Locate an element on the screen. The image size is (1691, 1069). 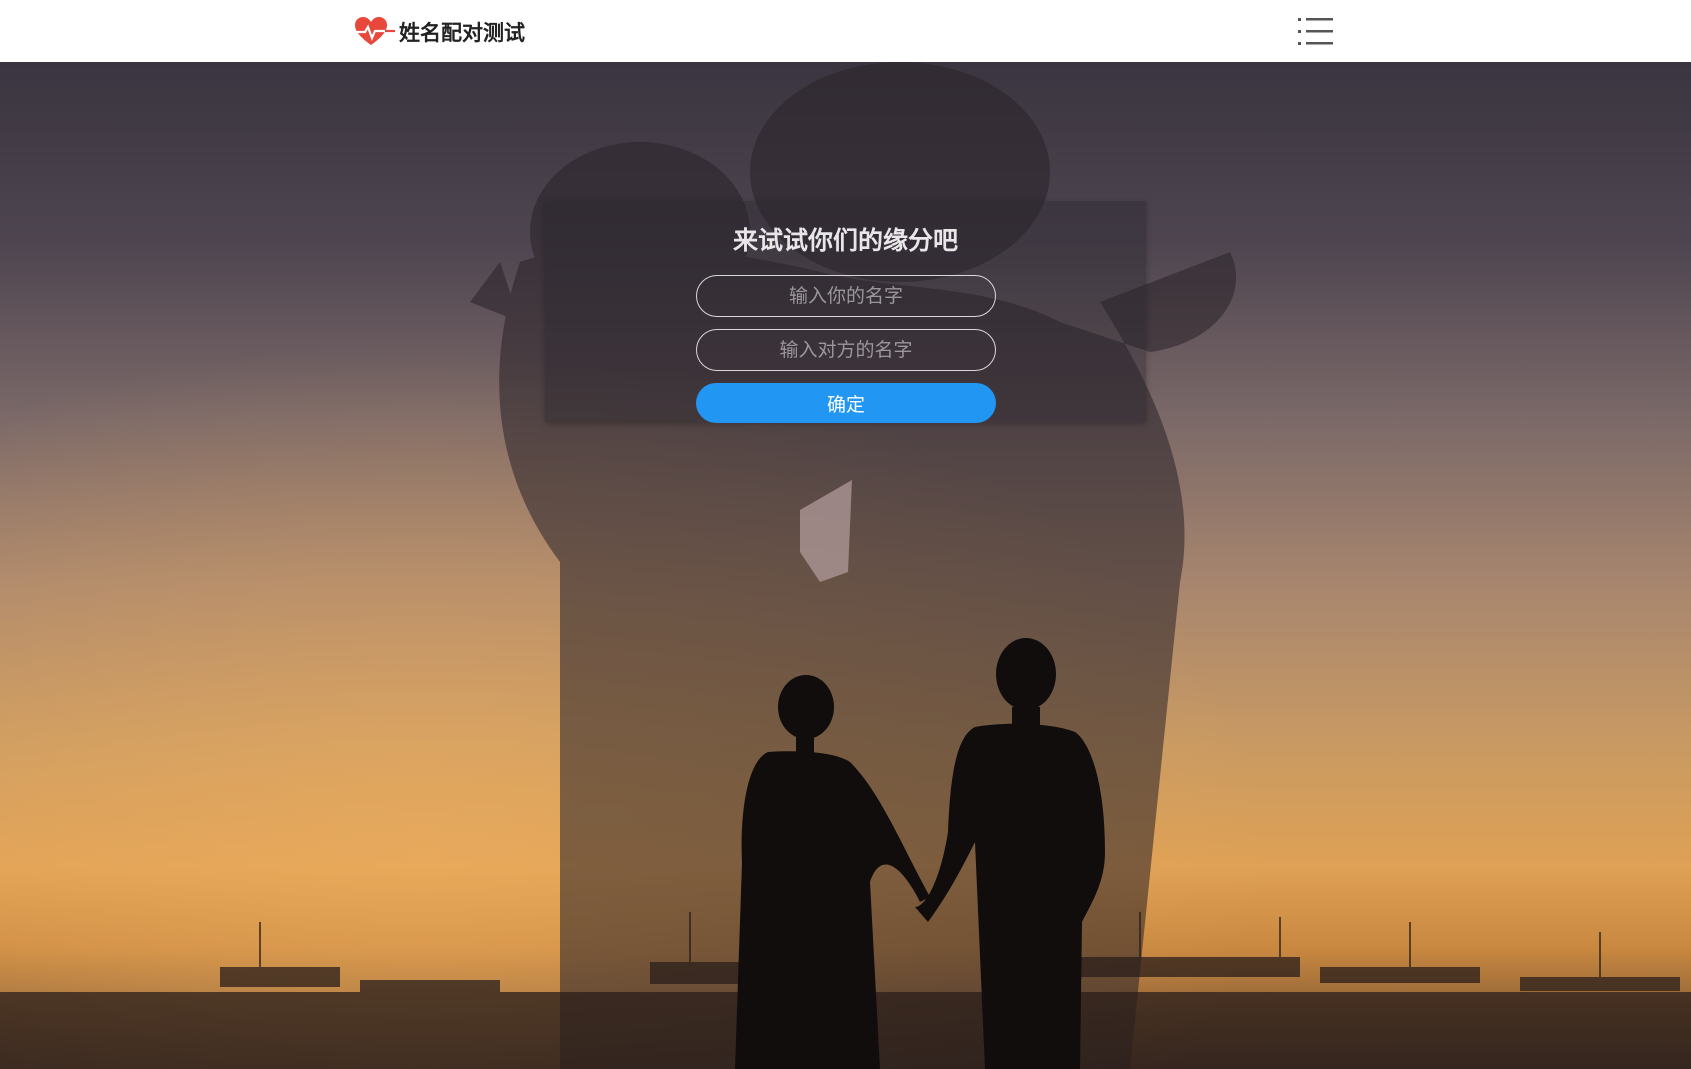
partner-name-input is located at coordinates (846, 350).